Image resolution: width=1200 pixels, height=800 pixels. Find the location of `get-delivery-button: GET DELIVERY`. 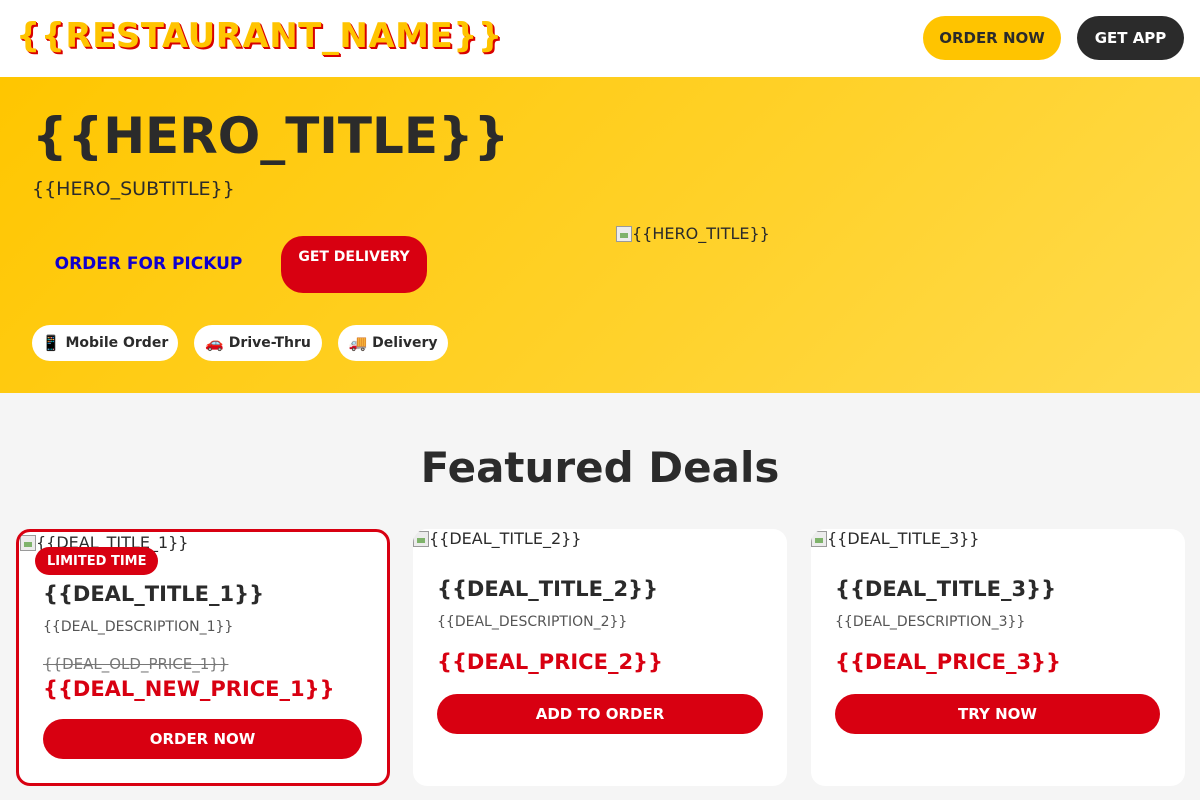

get-delivery-button: GET DELIVERY is located at coordinates (354, 264).